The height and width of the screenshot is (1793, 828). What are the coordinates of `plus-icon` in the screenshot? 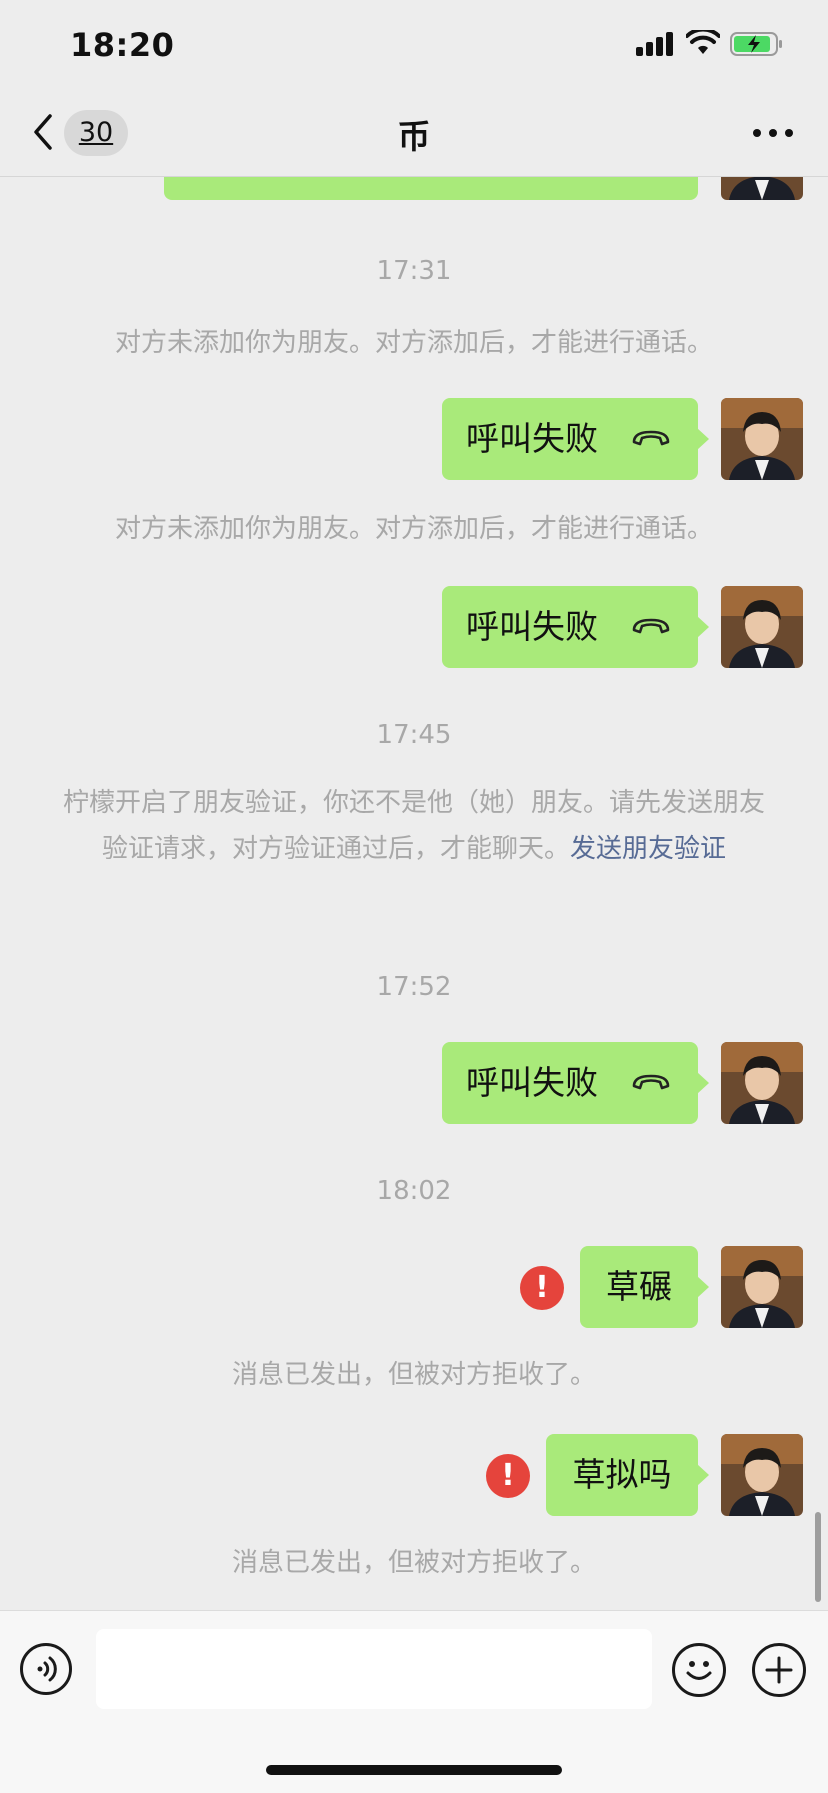 It's located at (779, 1670).